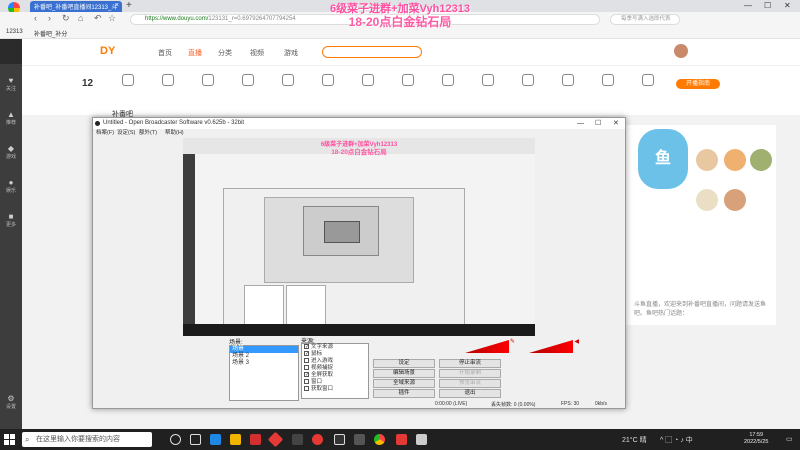 This screenshot has height=450, width=800. I want to click on scene-item: 场景 3, so click(264, 363).